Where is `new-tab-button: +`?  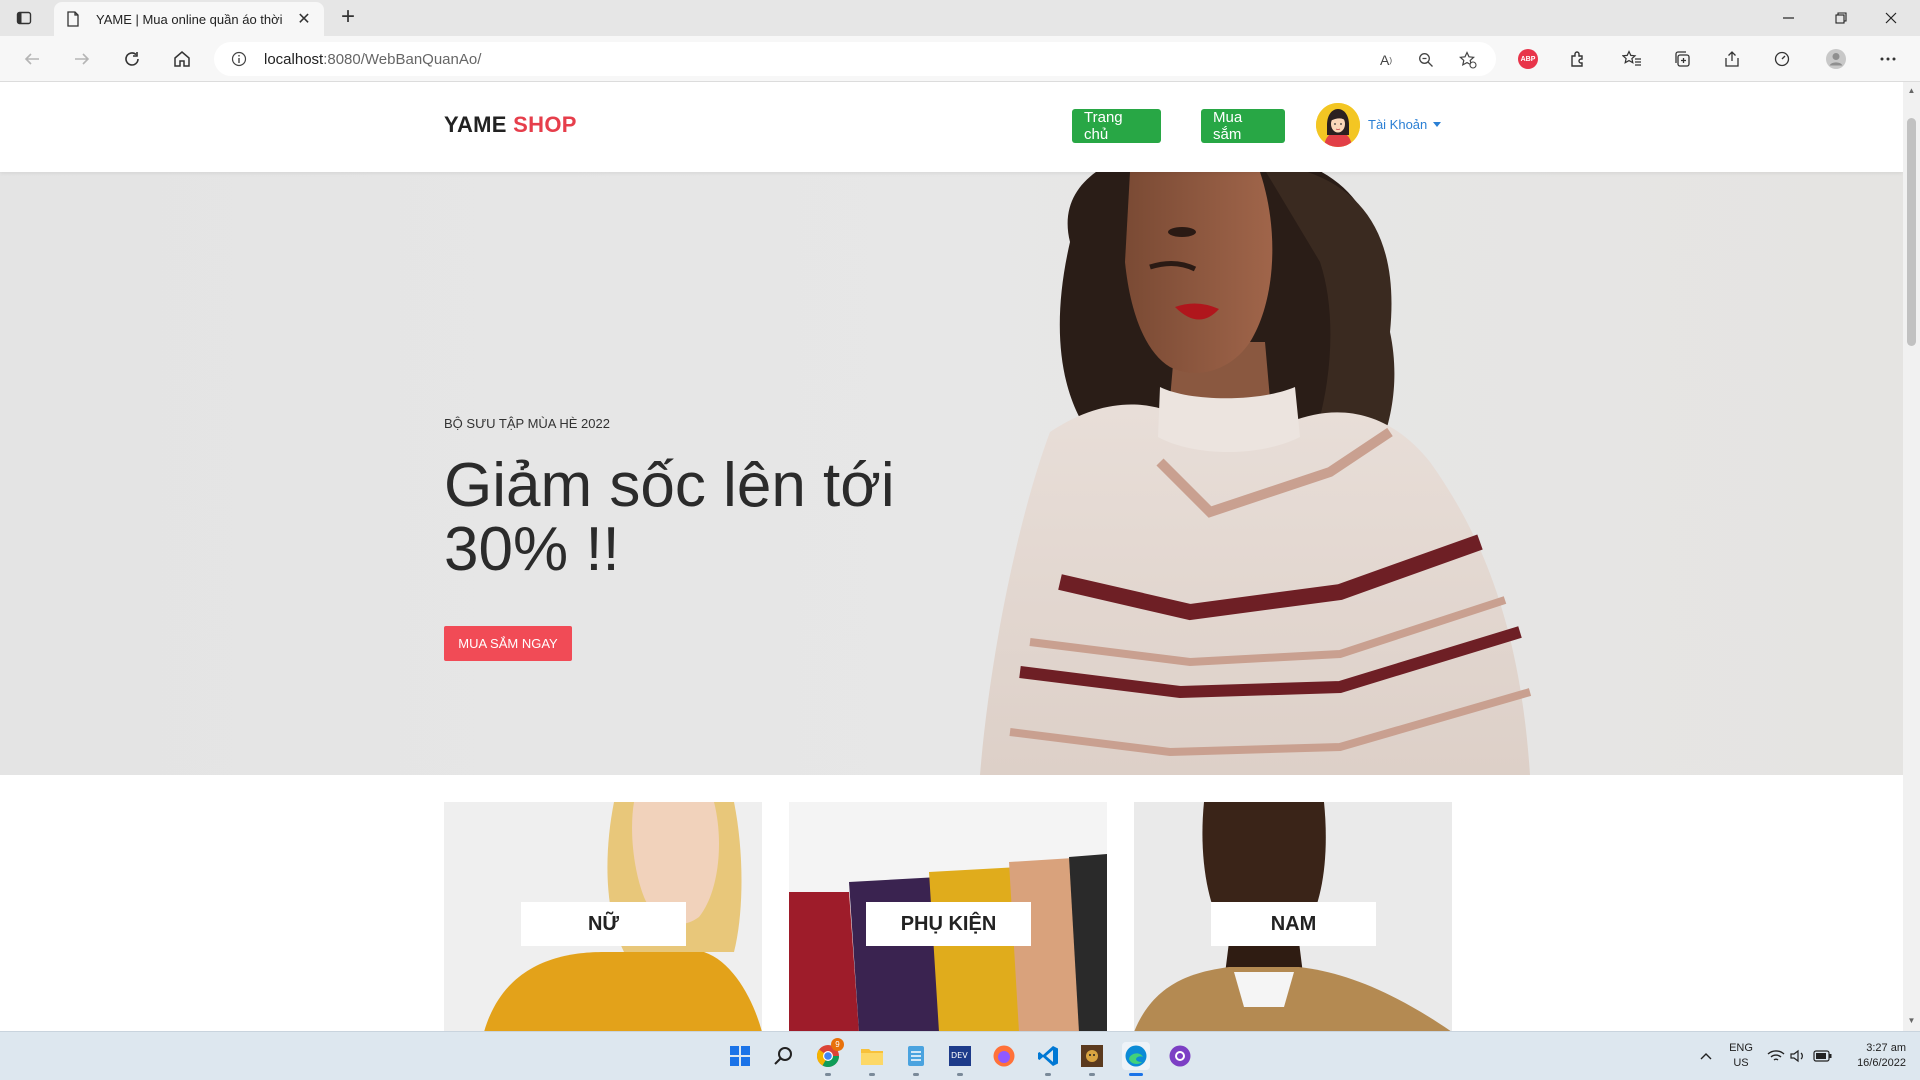 new-tab-button: + is located at coordinates (348, 17).